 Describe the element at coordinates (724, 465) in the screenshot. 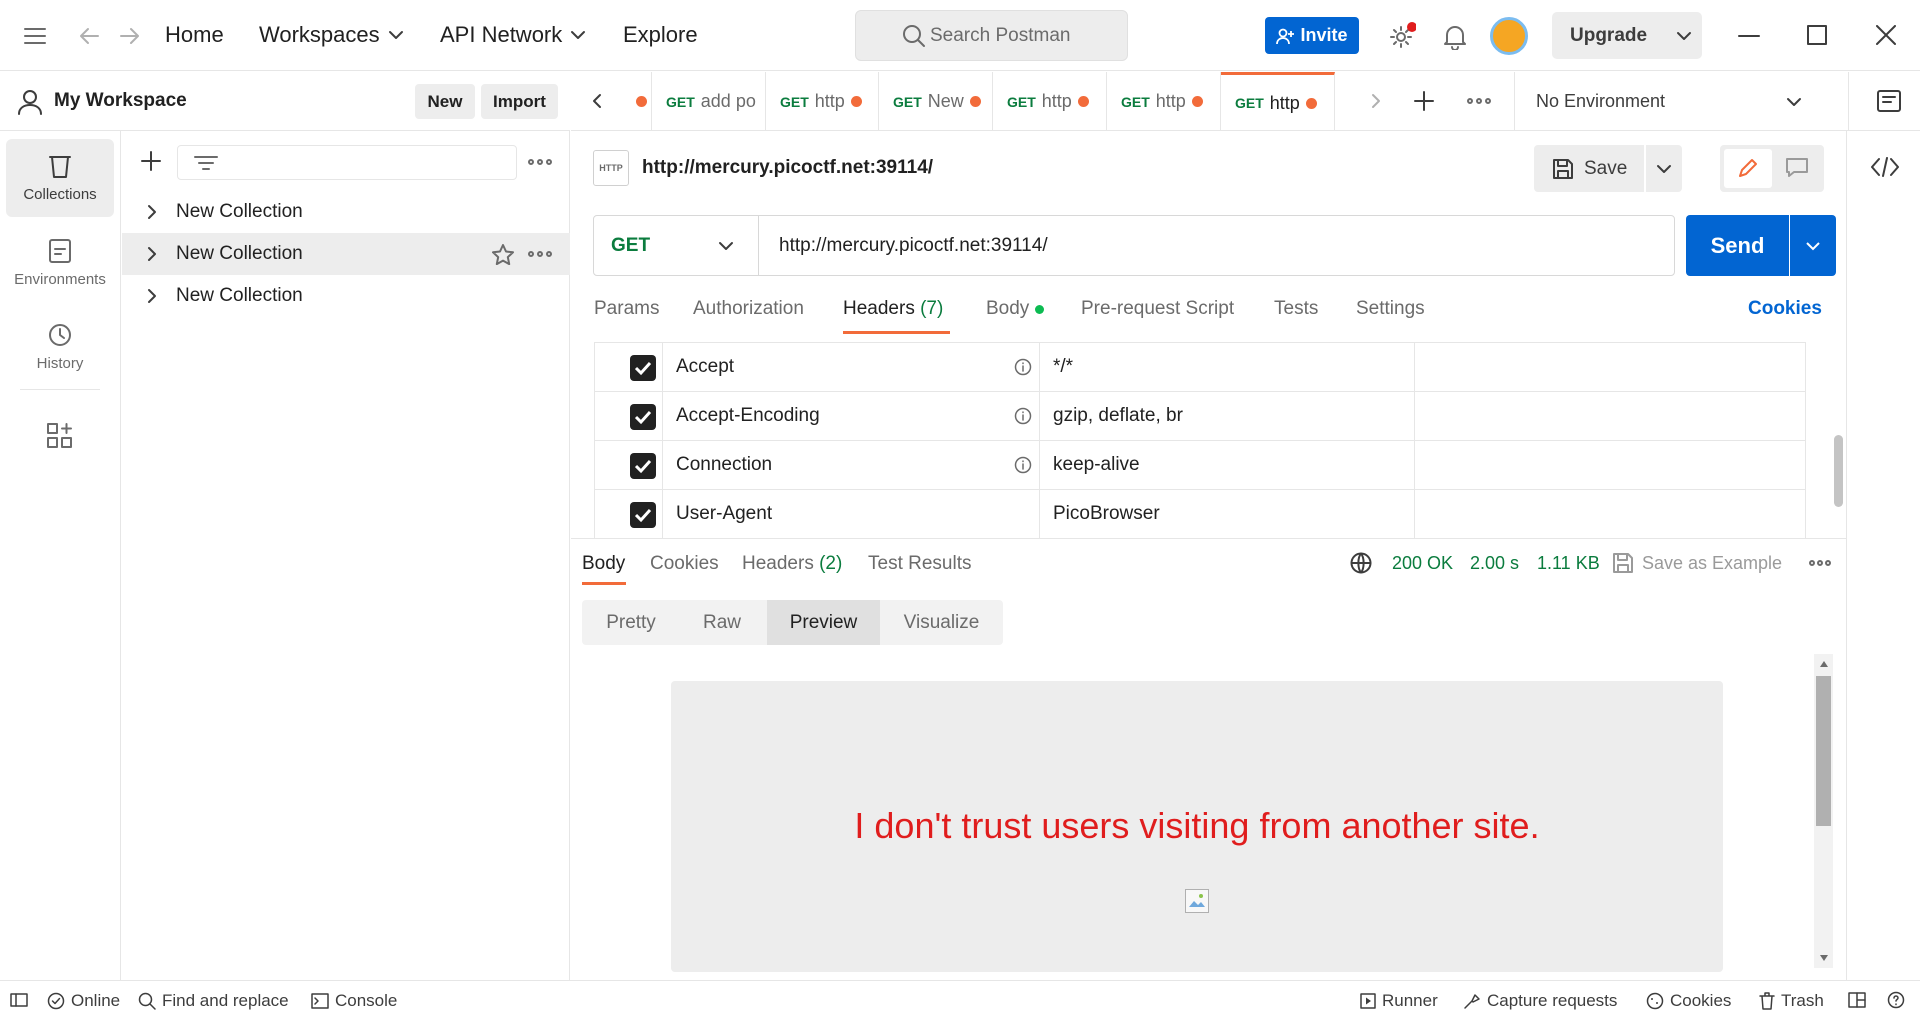

I see `header-key: Connection` at that location.